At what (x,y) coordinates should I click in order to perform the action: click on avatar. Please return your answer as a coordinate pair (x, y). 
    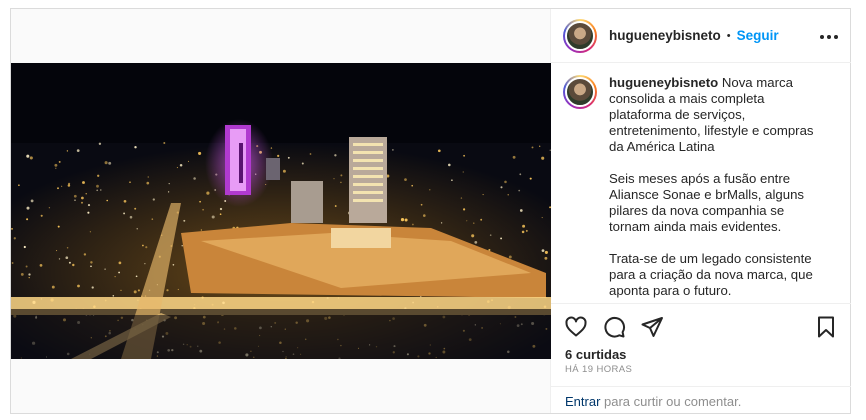
    Looking at the image, I should click on (580, 35).